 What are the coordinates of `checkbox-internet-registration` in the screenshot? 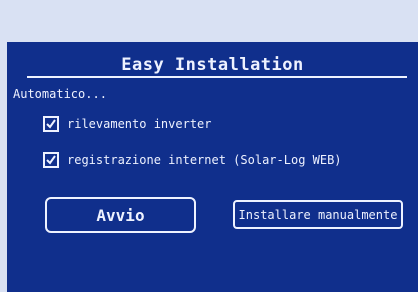 It's located at (51, 160).